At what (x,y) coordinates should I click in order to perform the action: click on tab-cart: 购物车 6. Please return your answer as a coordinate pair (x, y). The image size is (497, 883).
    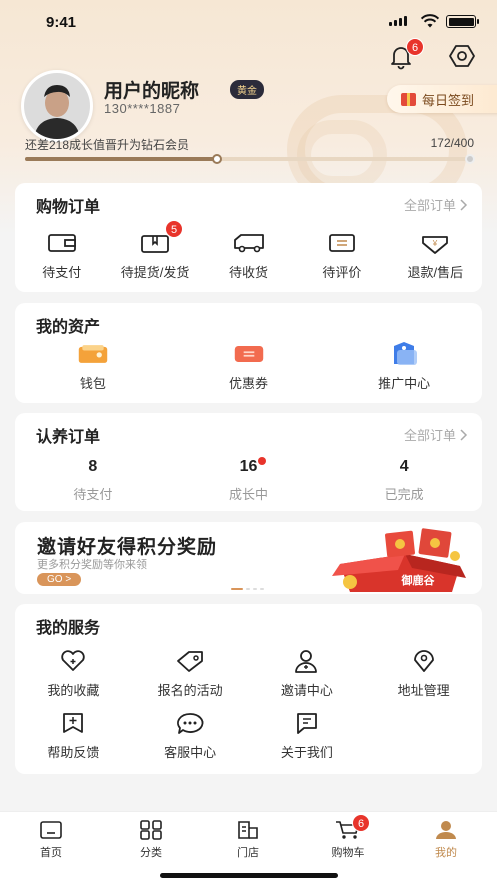
    Looking at the image, I should click on (348, 837).